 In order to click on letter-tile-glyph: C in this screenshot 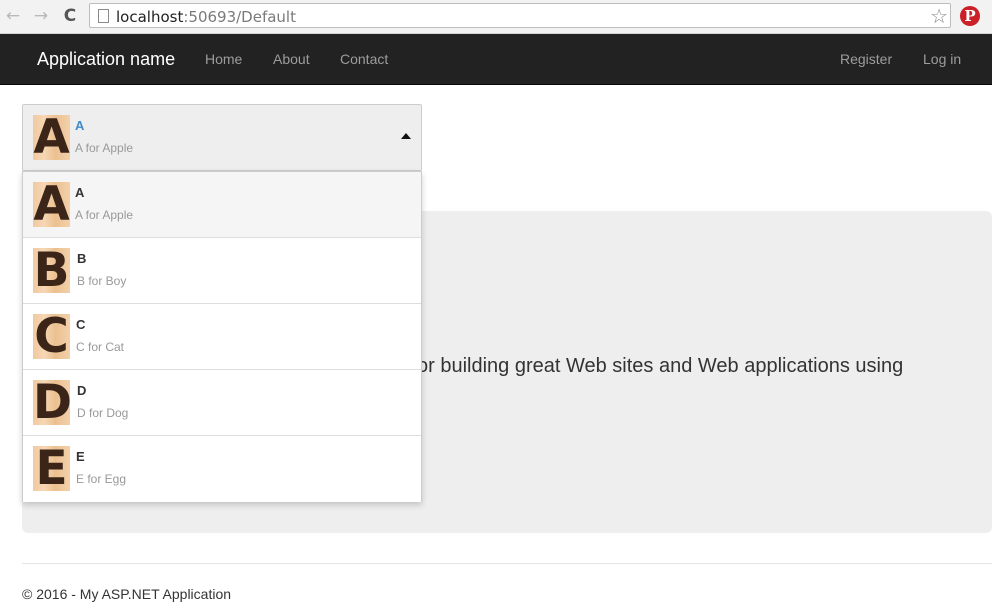, I will do `click(51, 336)`.